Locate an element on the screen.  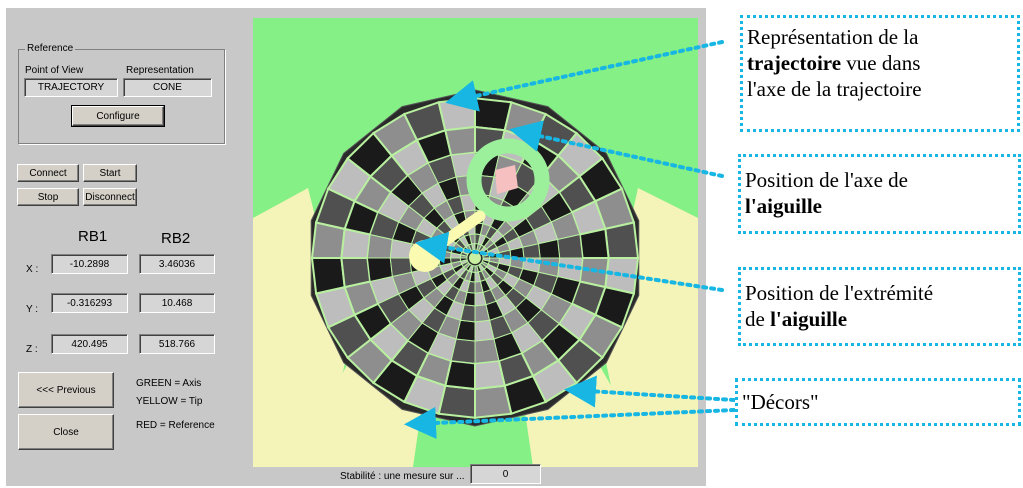
needle-tip-marker is located at coordinates (425, 256).